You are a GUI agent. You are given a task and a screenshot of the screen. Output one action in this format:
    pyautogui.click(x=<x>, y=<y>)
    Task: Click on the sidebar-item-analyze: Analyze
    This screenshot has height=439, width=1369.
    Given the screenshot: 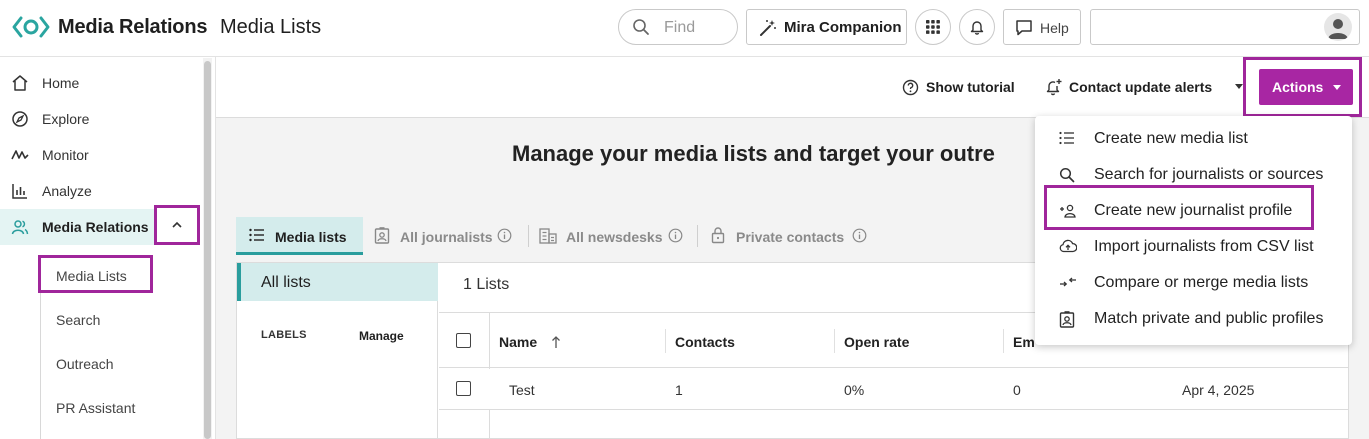 What is the action you would take?
    pyautogui.click(x=100, y=191)
    